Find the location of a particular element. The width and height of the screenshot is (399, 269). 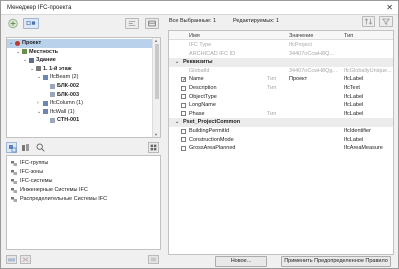

tab-search is located at coordinates (40, 147).